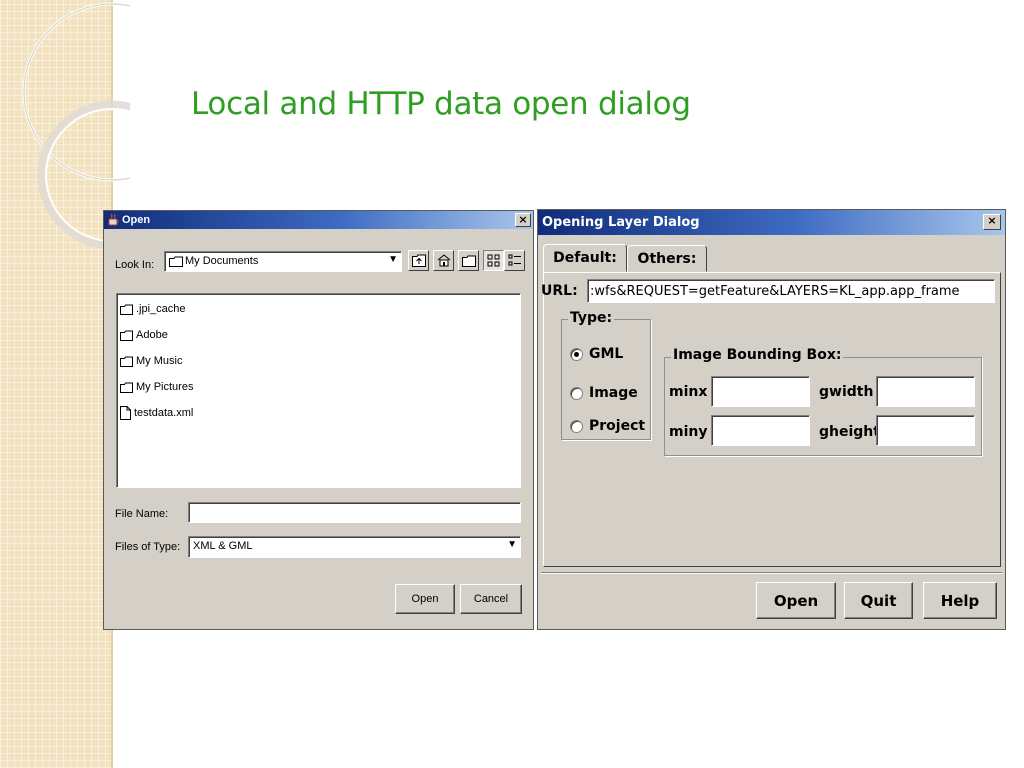  I want to click on miny-input, so click(760, 430).